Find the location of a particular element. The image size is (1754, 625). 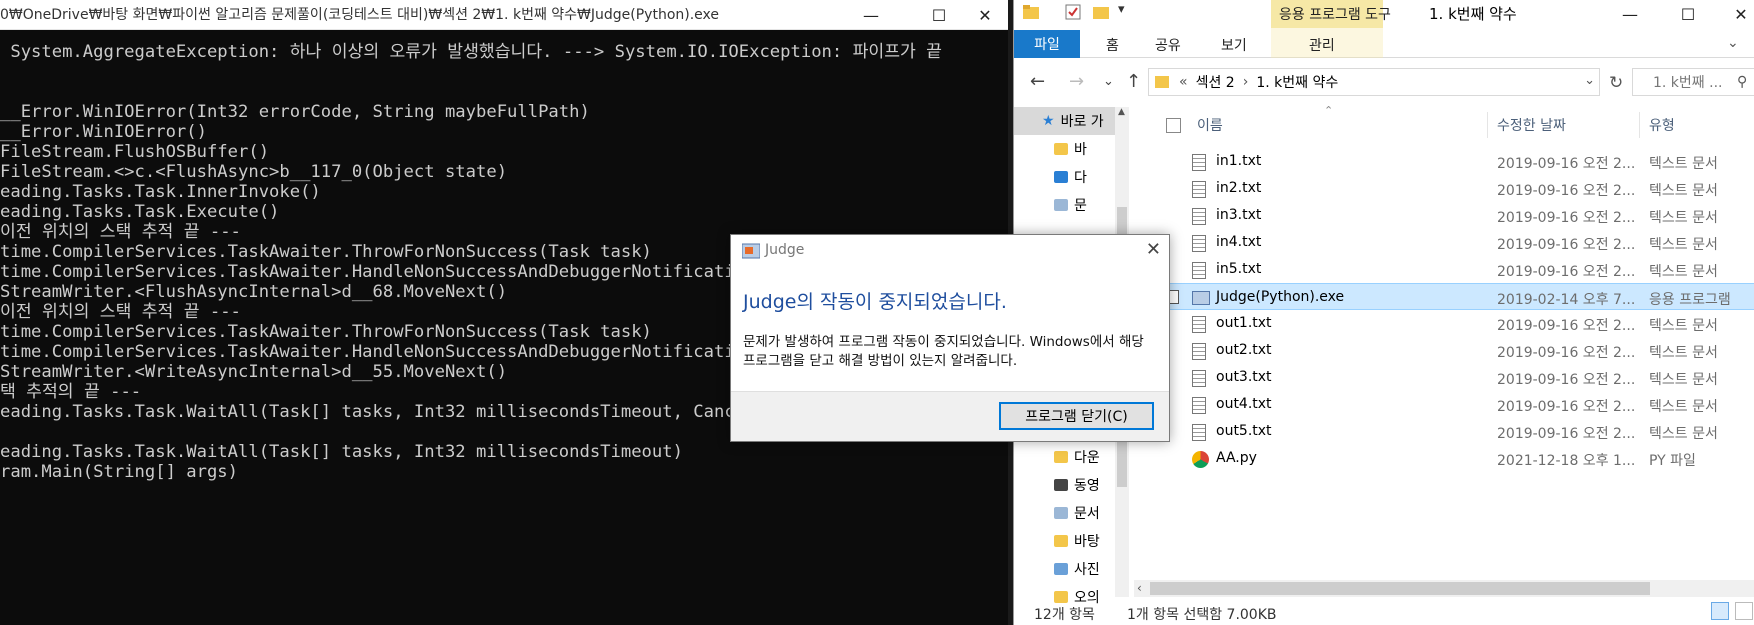

column-name: 이름 is located at coordinates (1210, 125).